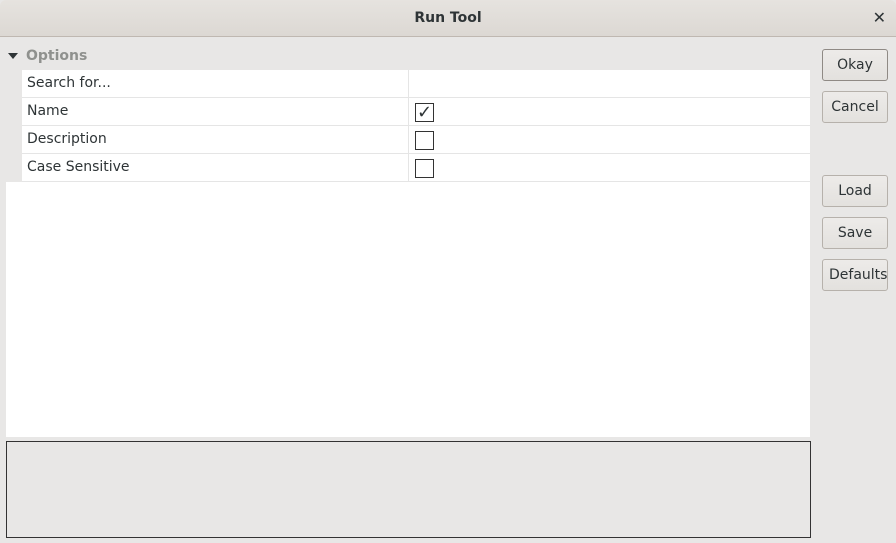 The image size is (896, 543). Describe the element at coordinates (855, 107) in the screenshot. I see `cancel-button: Cancel` at that location.